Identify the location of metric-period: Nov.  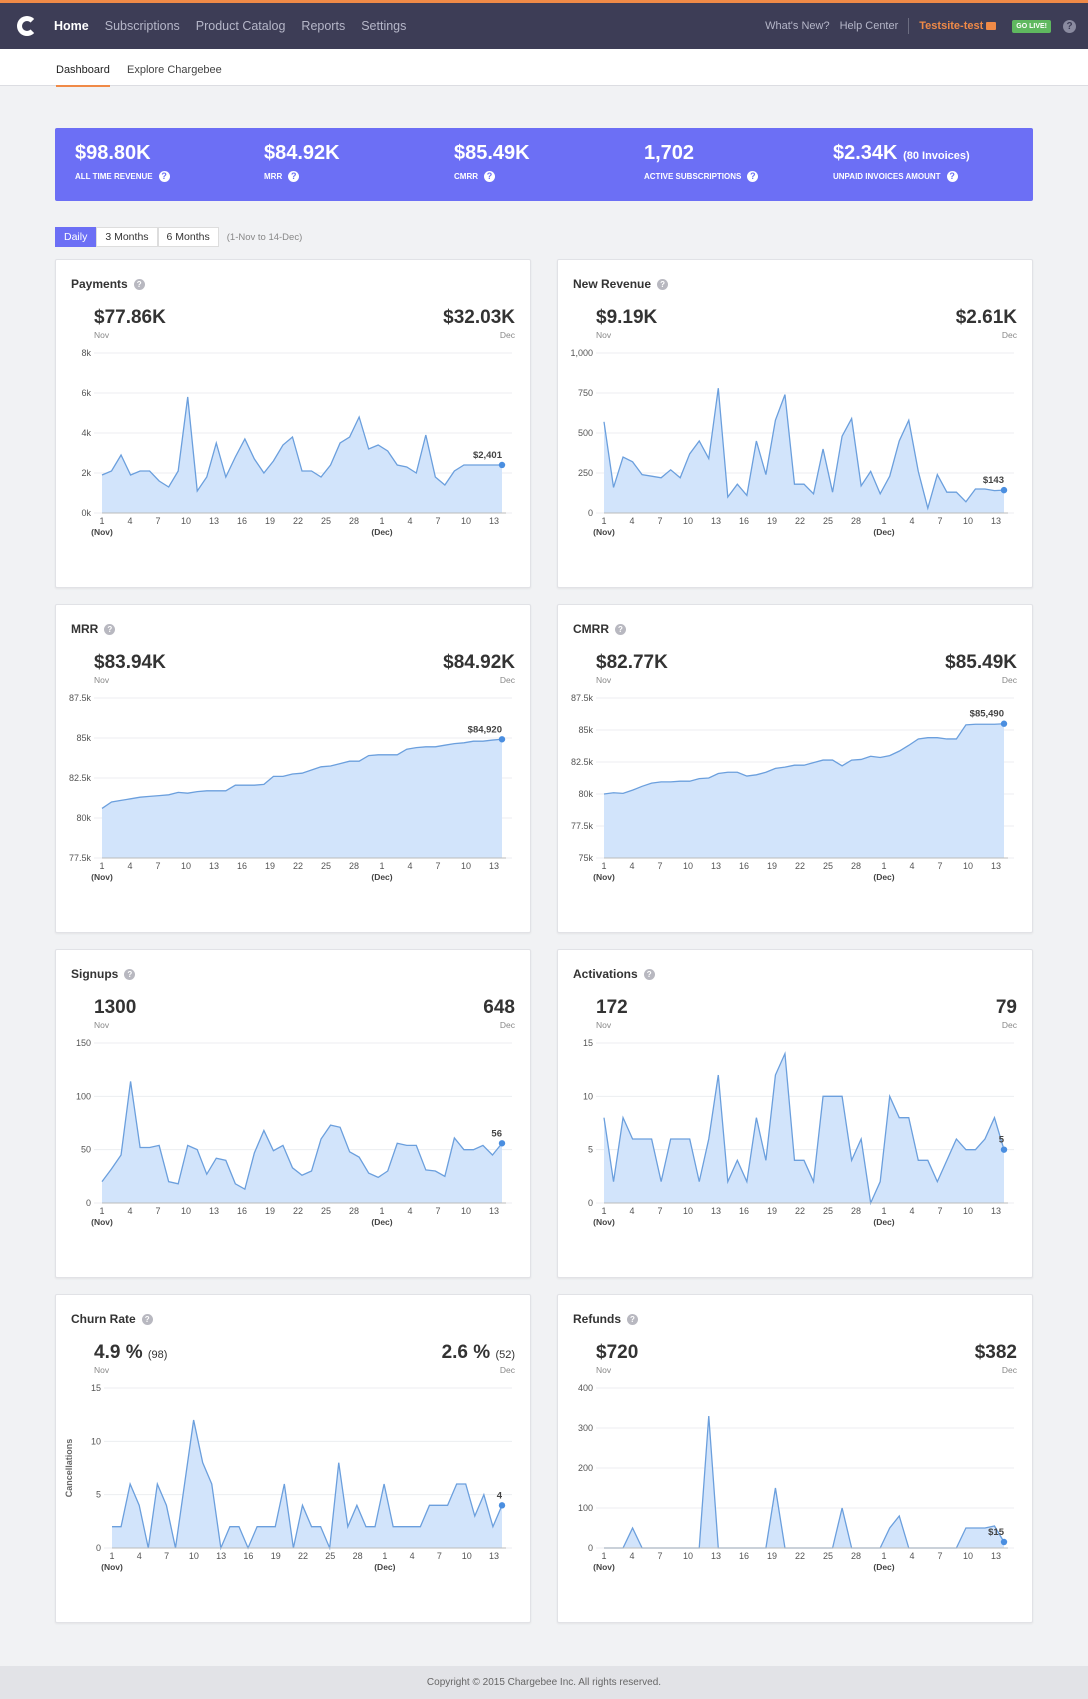
(604, 1025).